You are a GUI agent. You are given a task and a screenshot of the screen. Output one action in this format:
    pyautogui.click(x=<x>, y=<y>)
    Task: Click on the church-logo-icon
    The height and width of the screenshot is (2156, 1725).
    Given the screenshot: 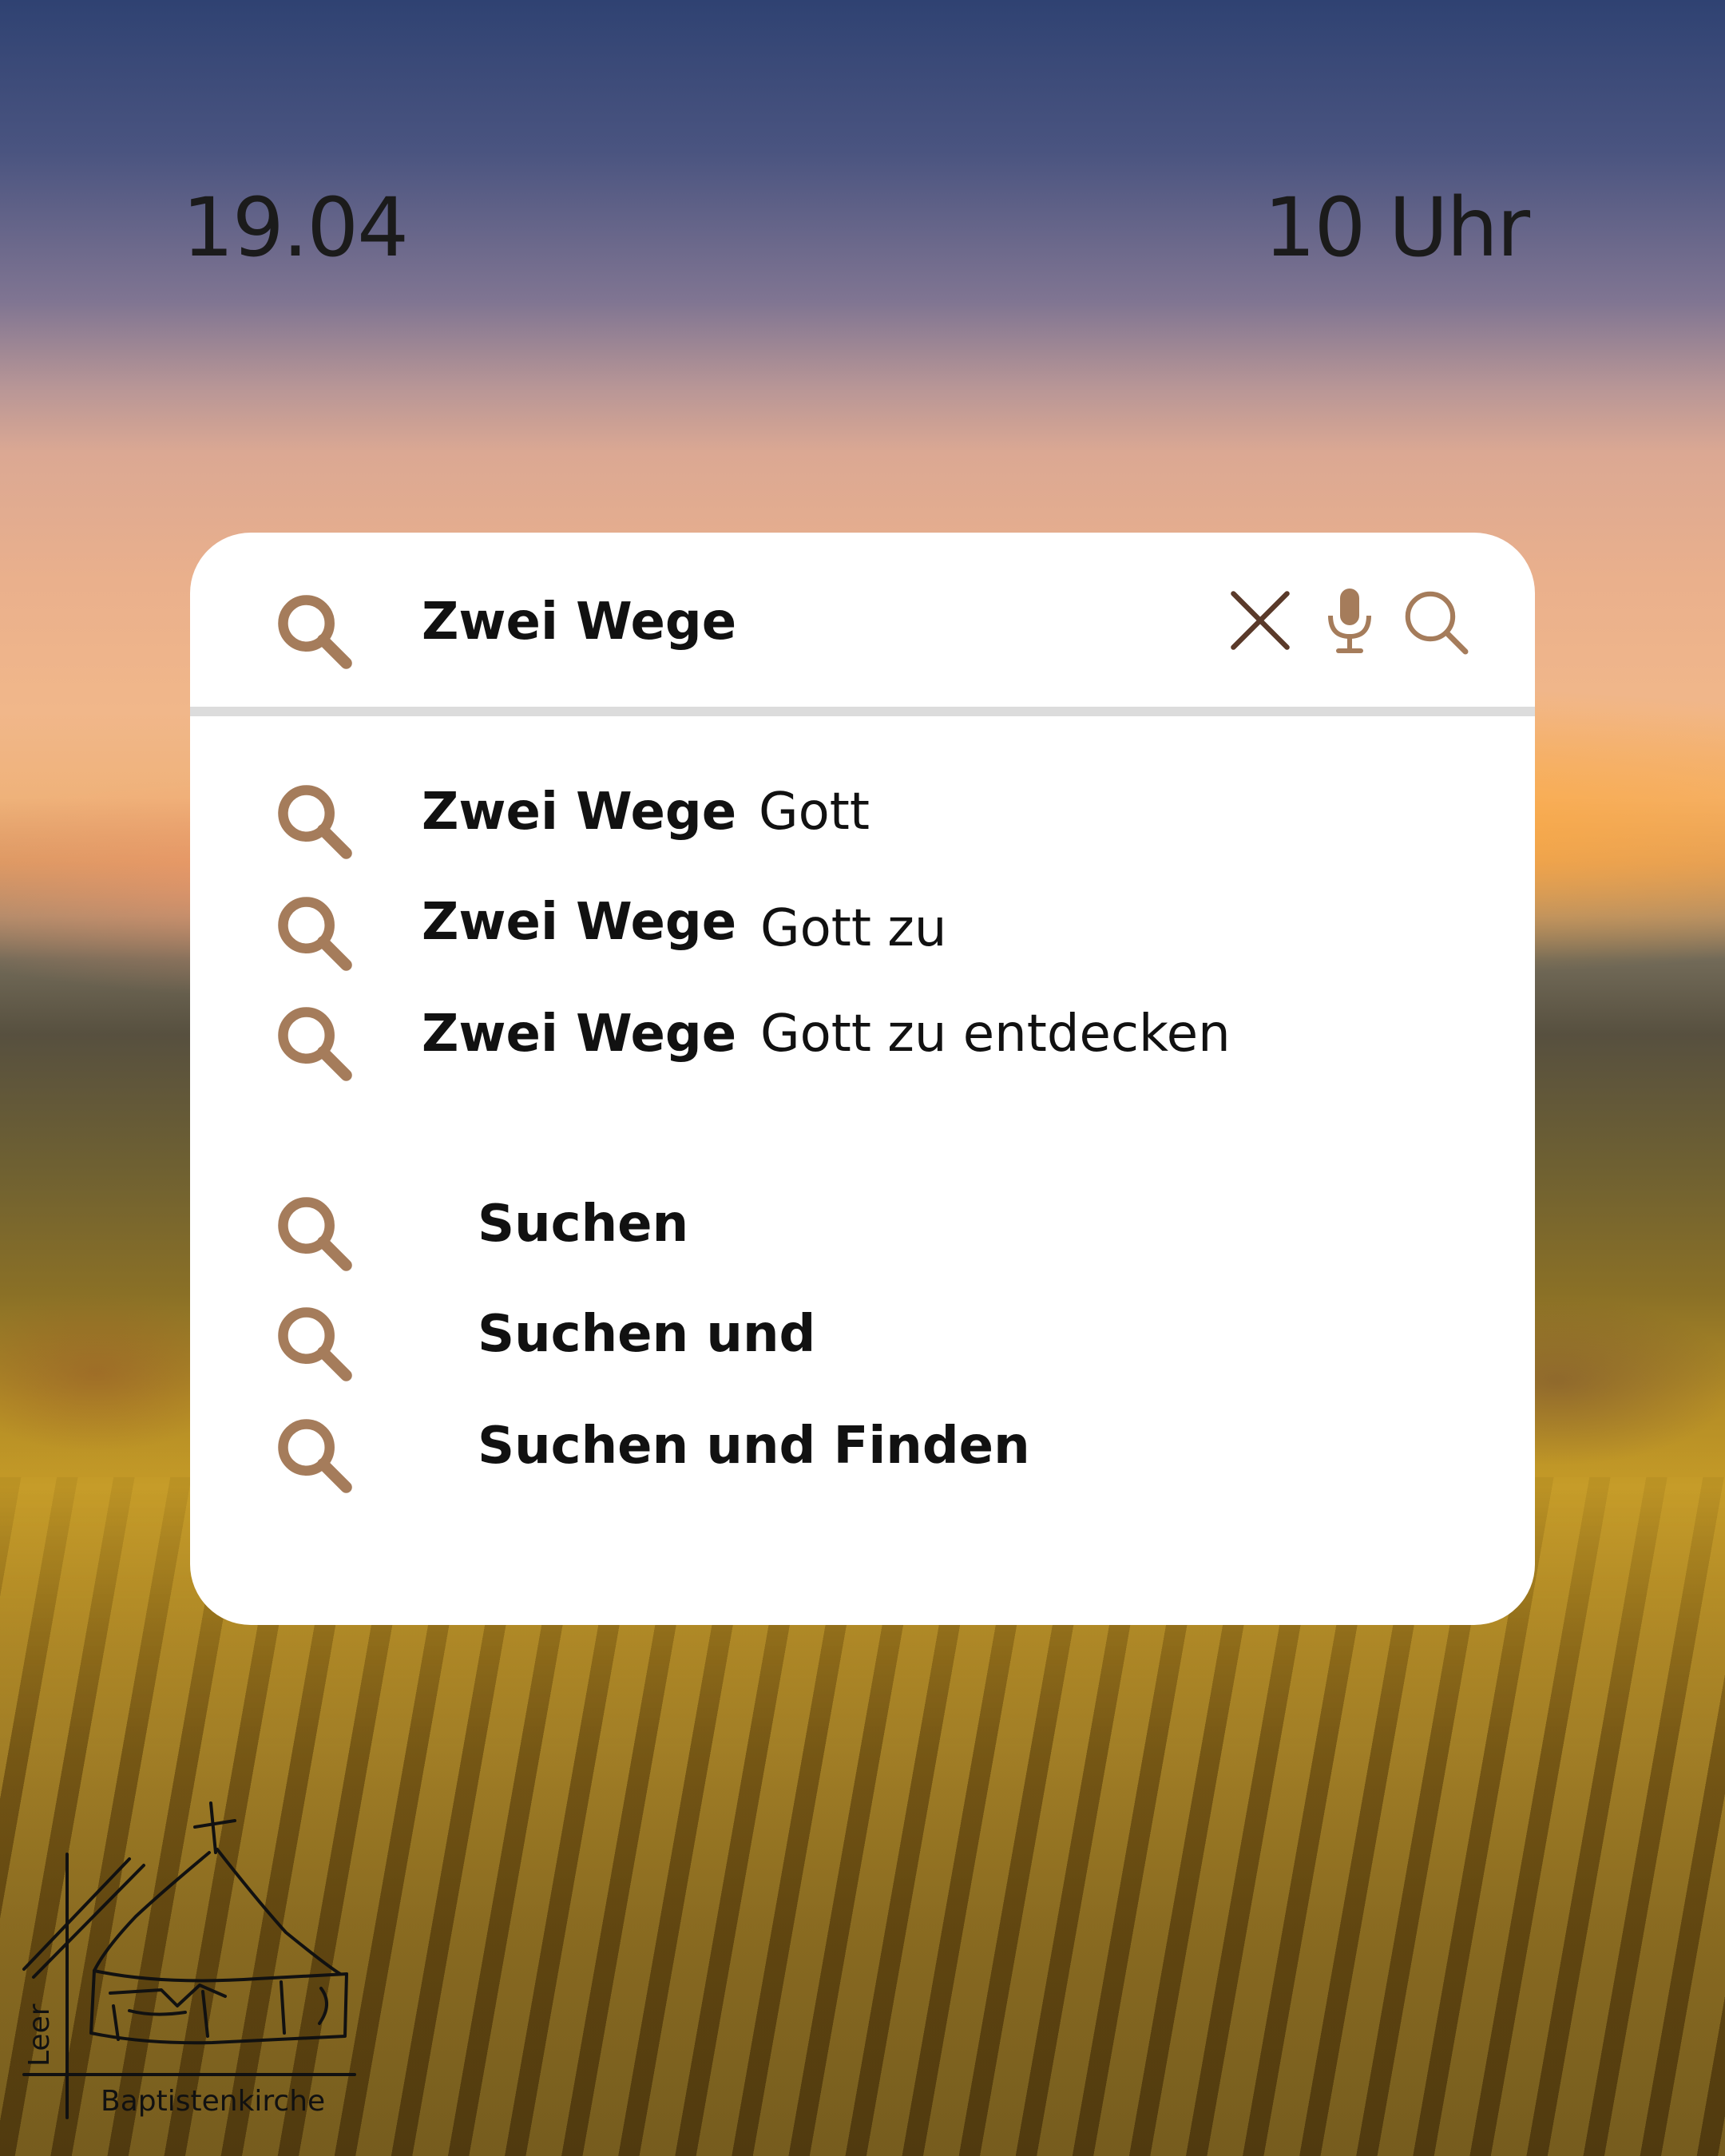 What is the action you would take?
    pyautogui.click(x=189, y=1960)
    